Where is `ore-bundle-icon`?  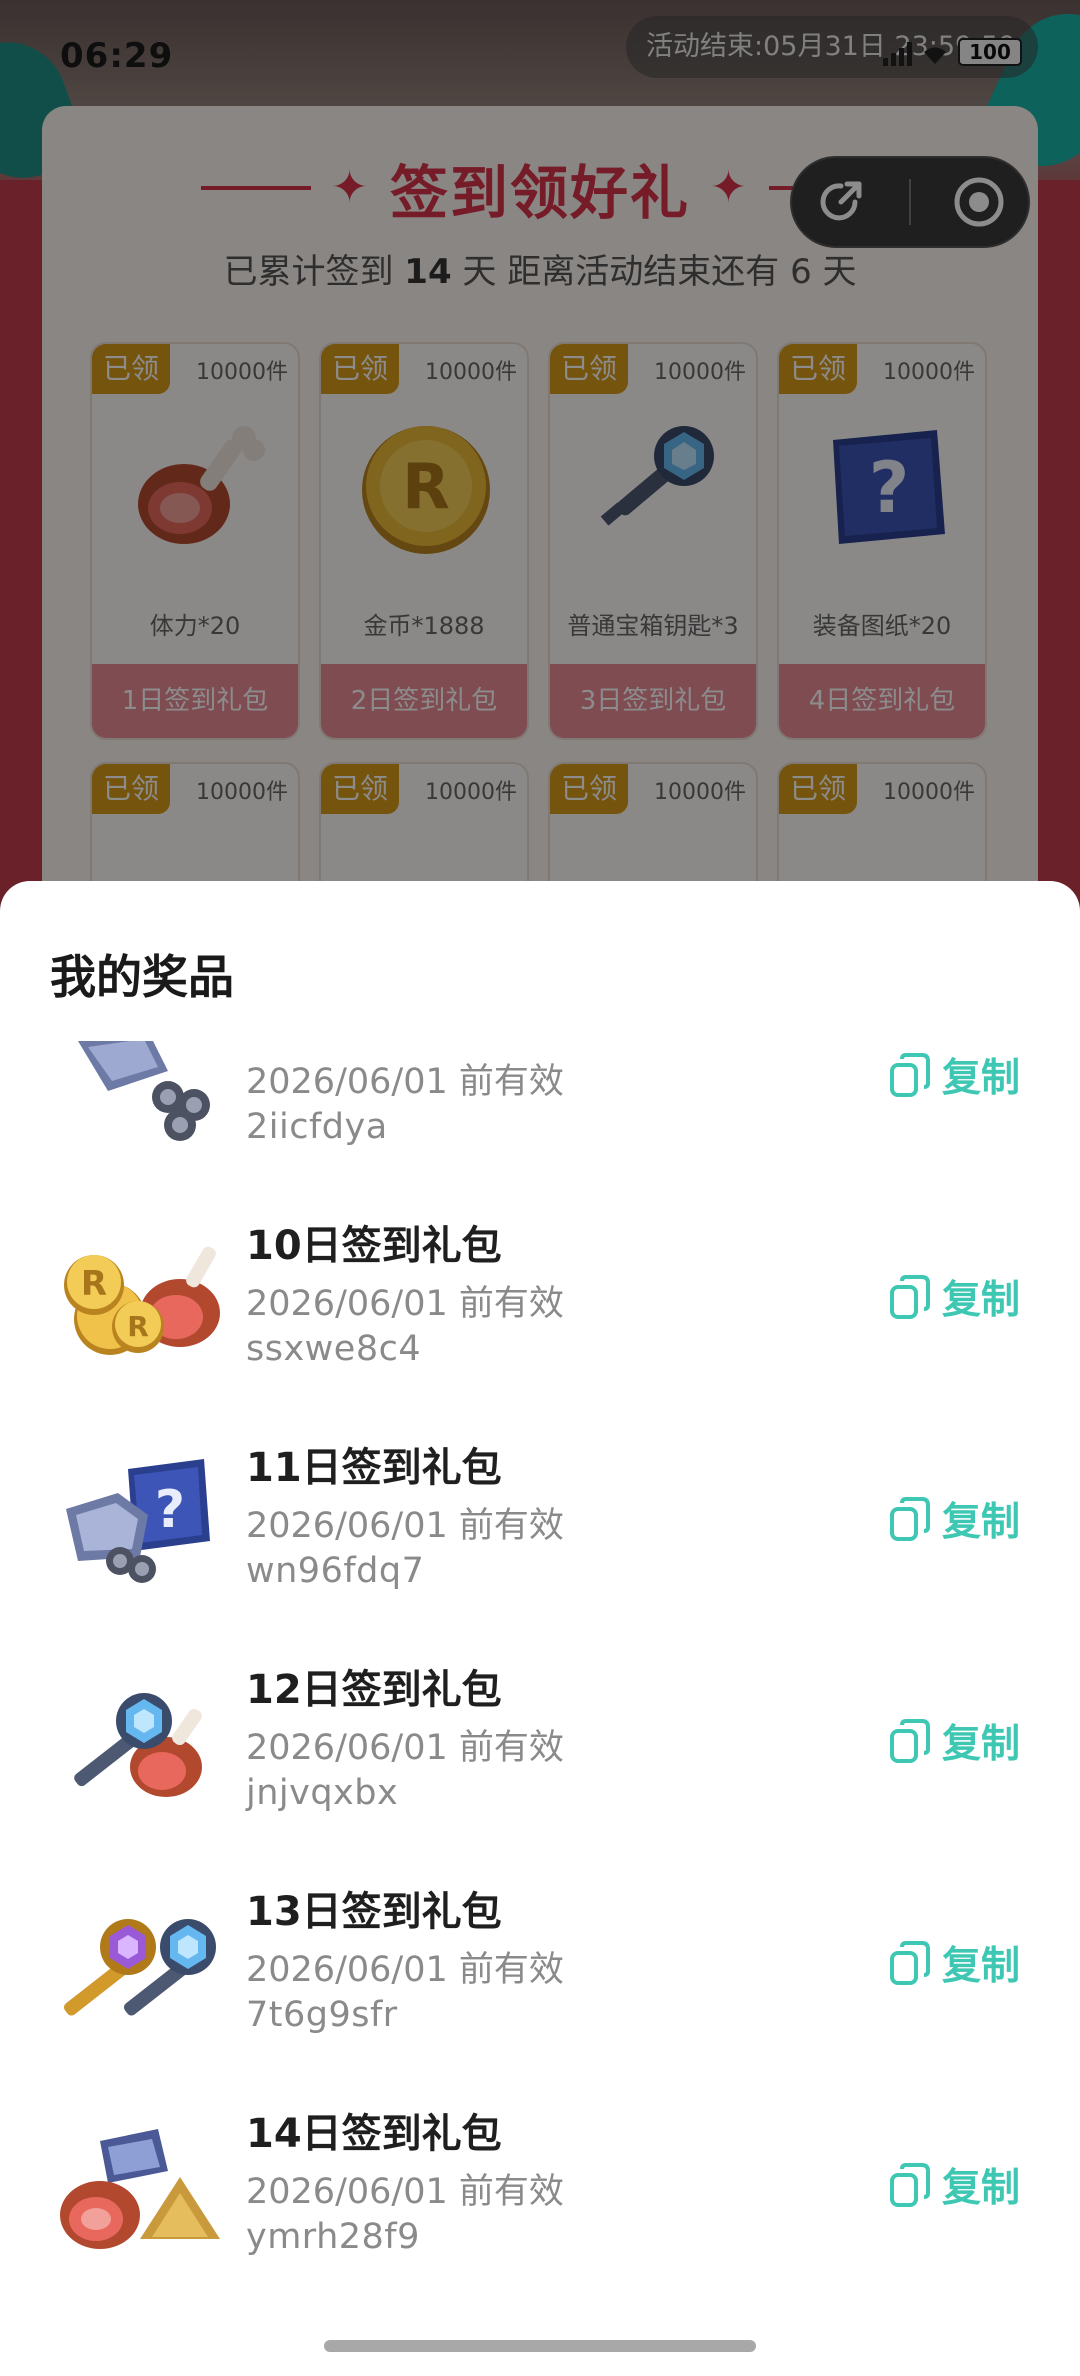 ore-bundle-icon is located at coordinates (144, 1091).